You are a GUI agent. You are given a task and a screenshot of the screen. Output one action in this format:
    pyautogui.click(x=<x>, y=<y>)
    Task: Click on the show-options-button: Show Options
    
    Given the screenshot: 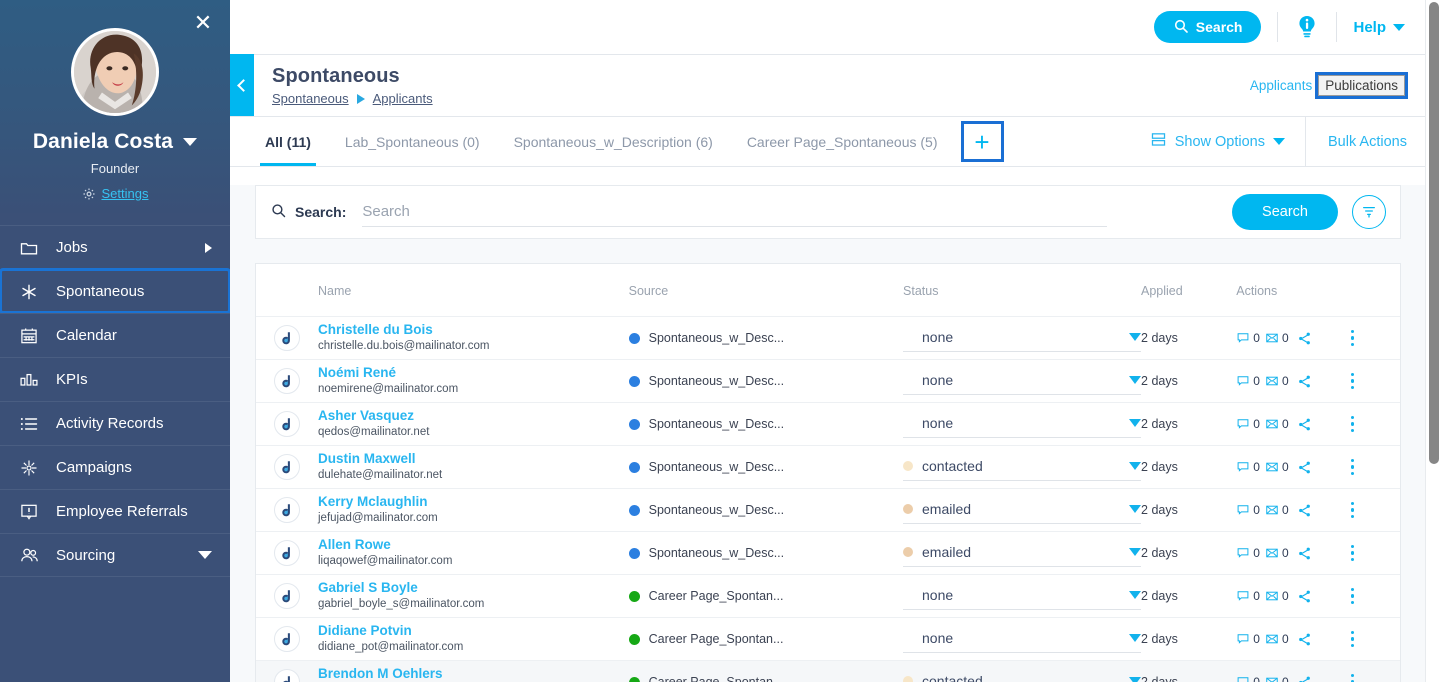 What is the action you would take?
    pyautogui.click(x=1218, y=141)
    